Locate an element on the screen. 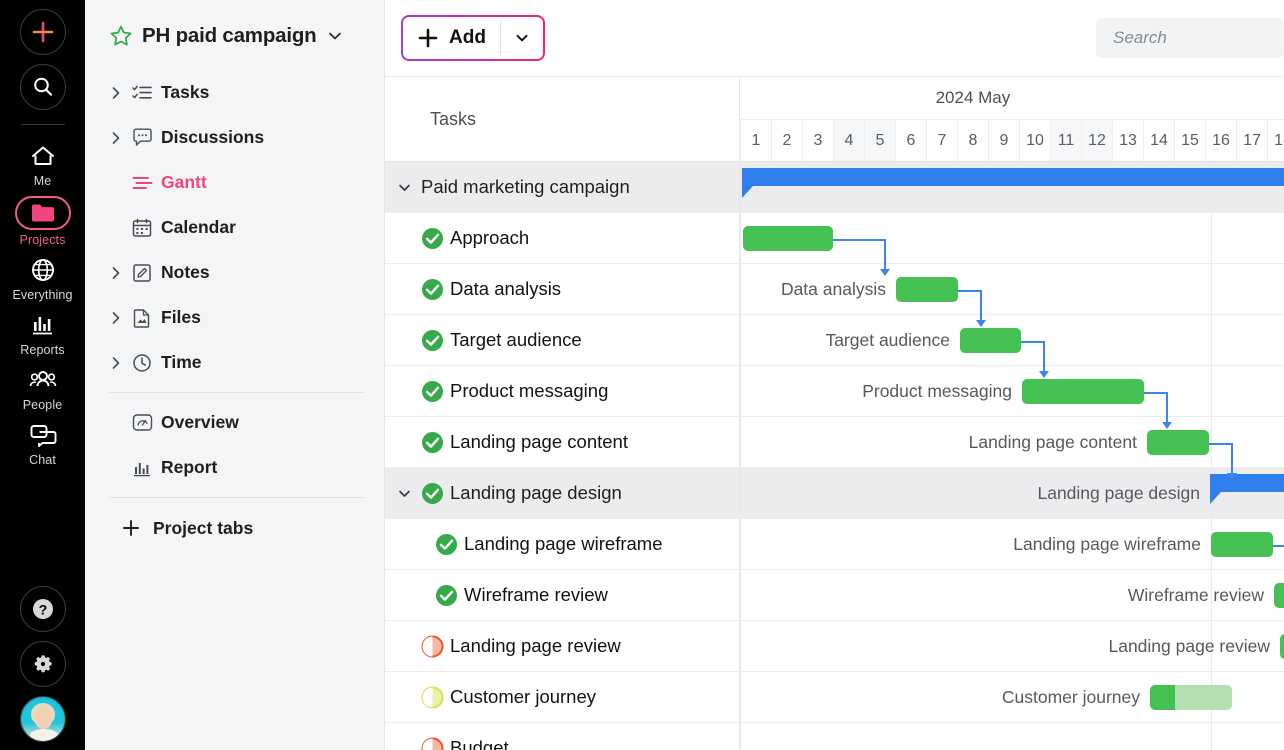 This screenshot has width=1284, height=750. search-input: Search is located at coordinates (1190, 38).